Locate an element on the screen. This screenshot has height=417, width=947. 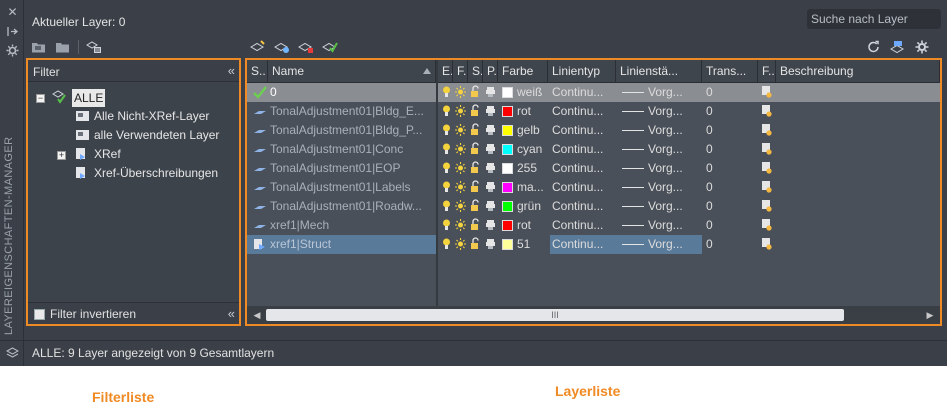
new-group-filter-icon is located at coordinates (63, 47).